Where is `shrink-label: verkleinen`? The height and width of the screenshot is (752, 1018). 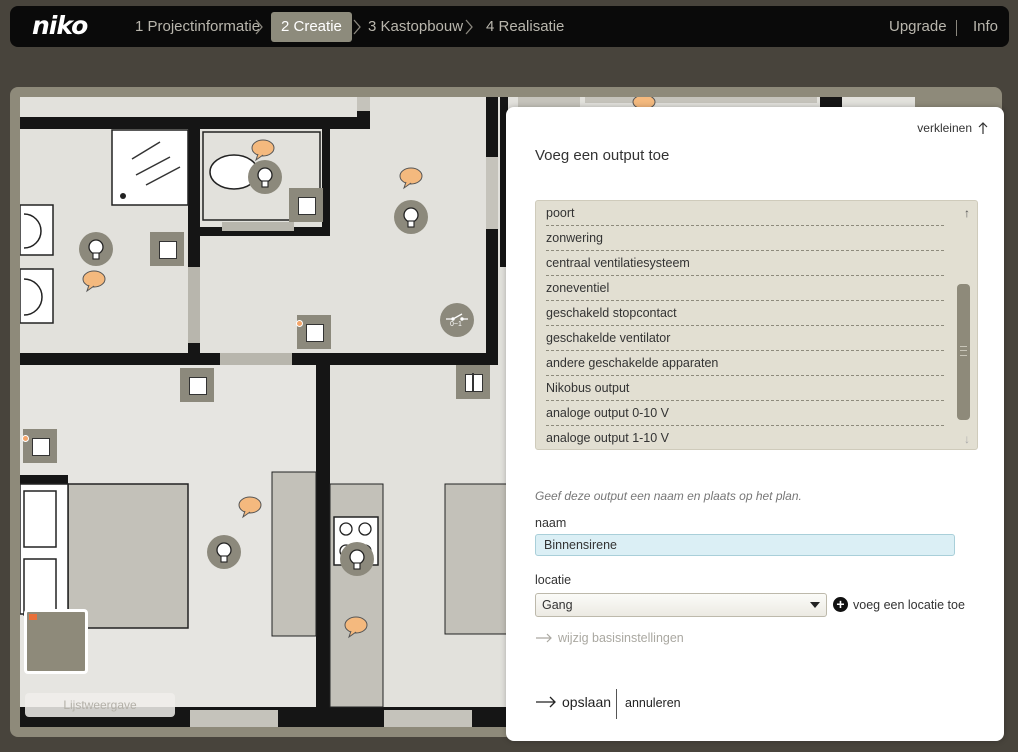
shrink-label: verkleinen is located at coordinates (944, 128).